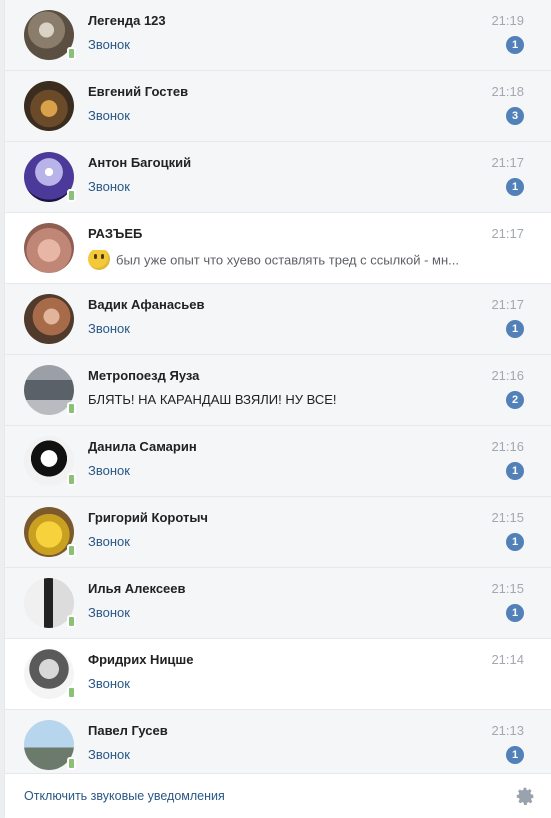  I want to click on dialog-row: Данила Самарин 21:16 Звонок 1, so click(278, 461).